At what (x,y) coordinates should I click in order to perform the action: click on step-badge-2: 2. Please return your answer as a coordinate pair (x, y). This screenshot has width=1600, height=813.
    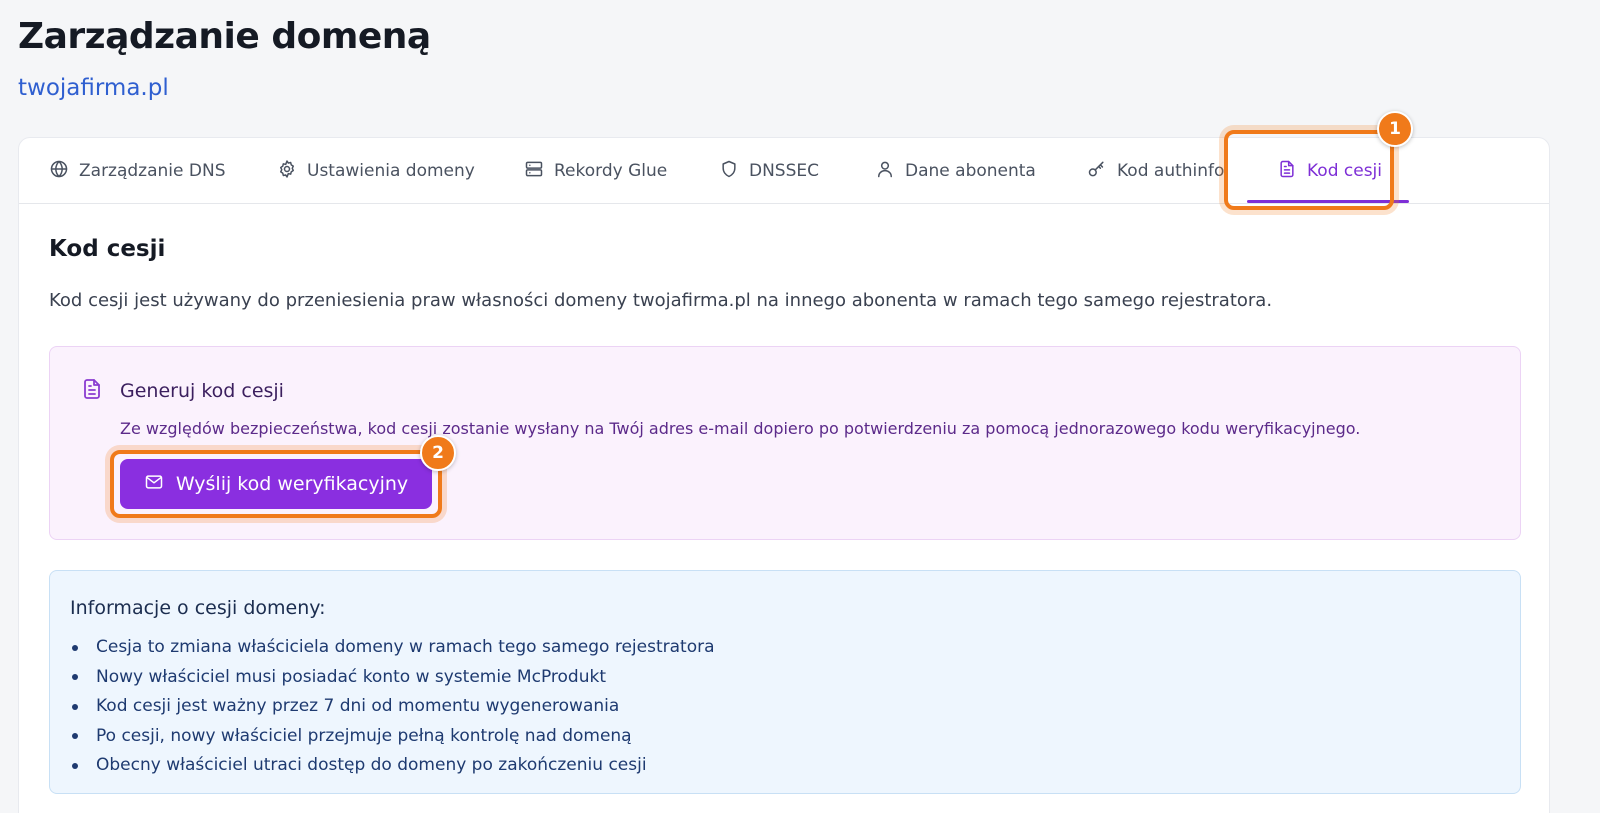
    Looking at the image, I should click on (438, 453).